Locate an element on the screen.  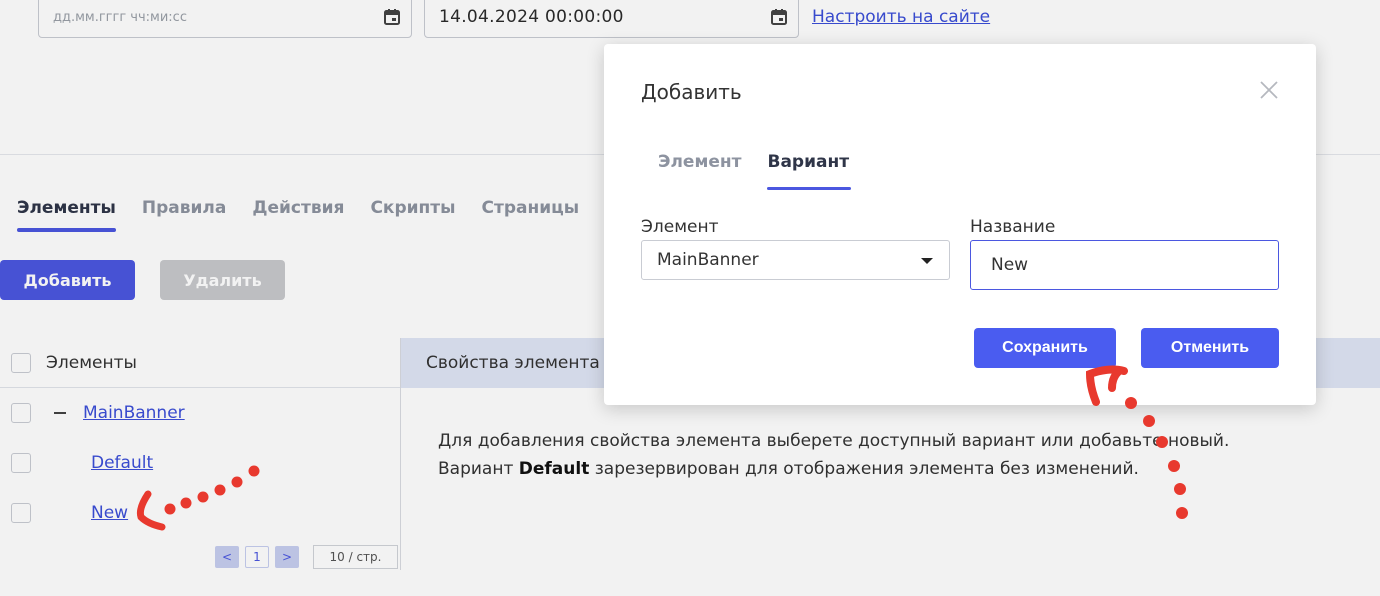
element-field-label: Элемент is located at coordinates (680, 227).